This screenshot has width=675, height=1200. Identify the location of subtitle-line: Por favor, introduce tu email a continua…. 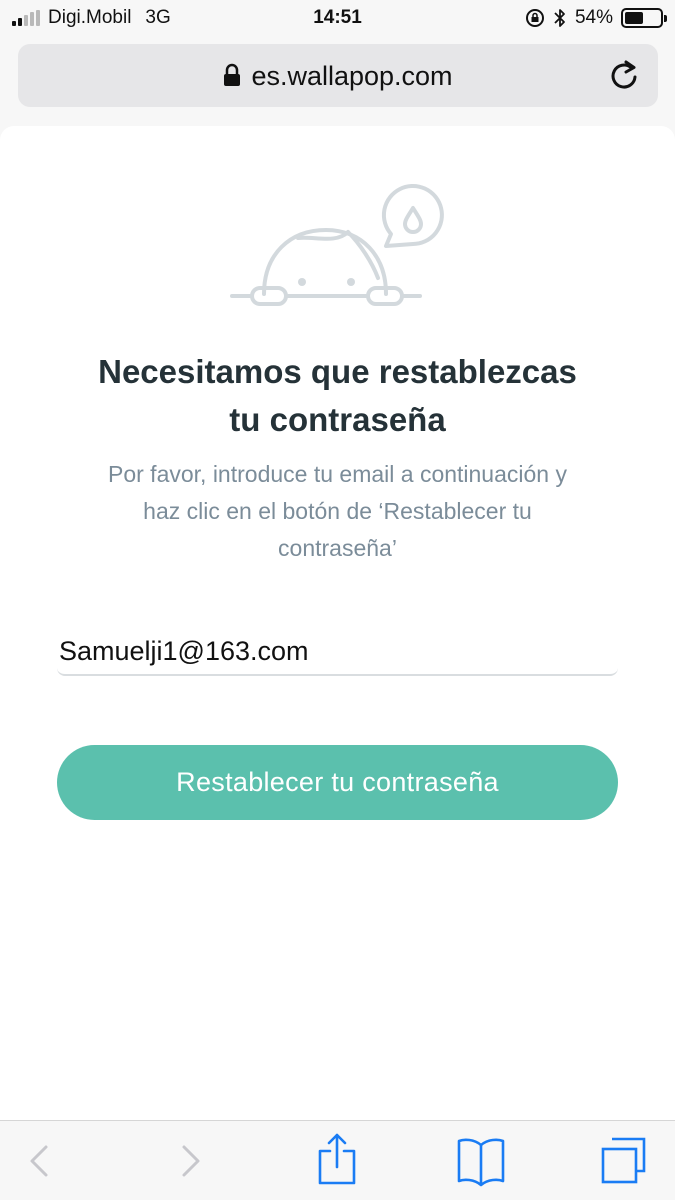
(337, 474).